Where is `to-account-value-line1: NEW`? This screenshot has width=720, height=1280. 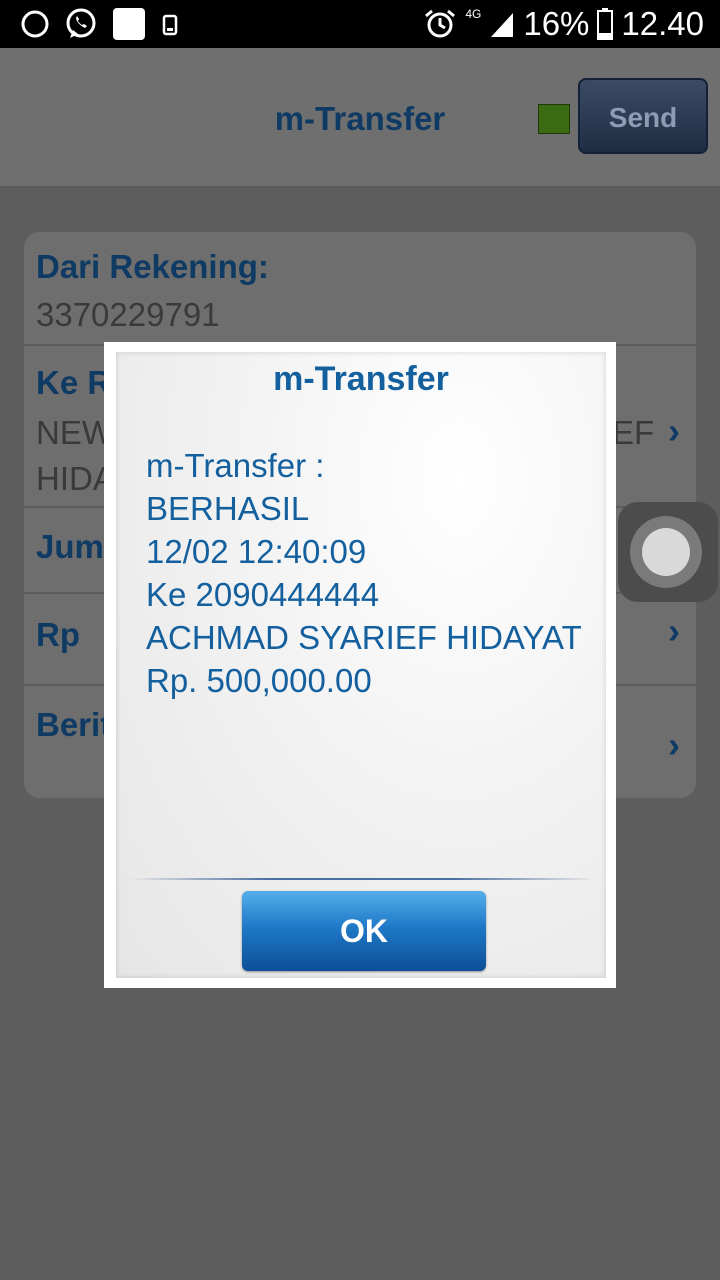 to-account-value-line1: NEW is located at coordinates (74, 432).